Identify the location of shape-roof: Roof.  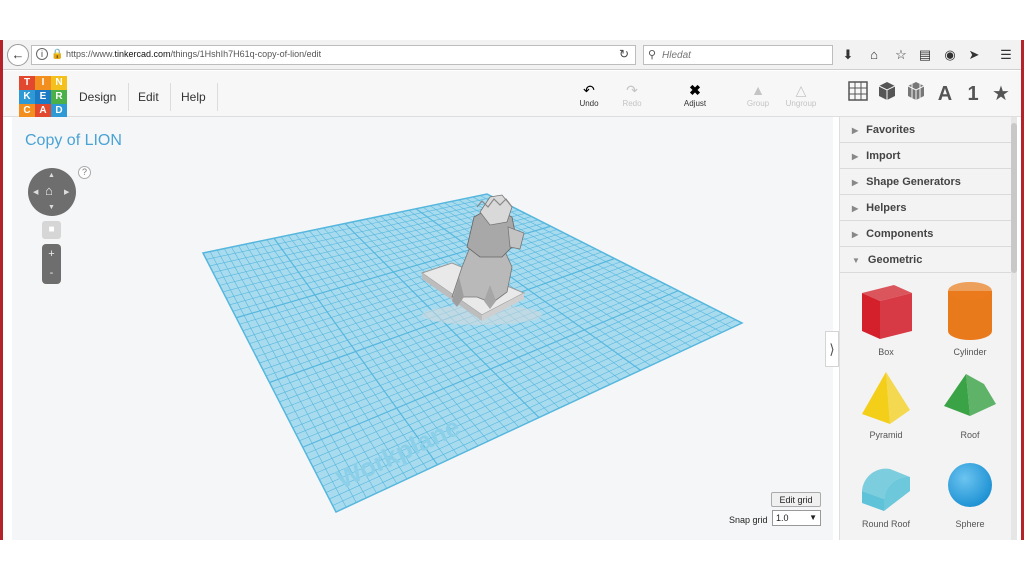
(970, 411).